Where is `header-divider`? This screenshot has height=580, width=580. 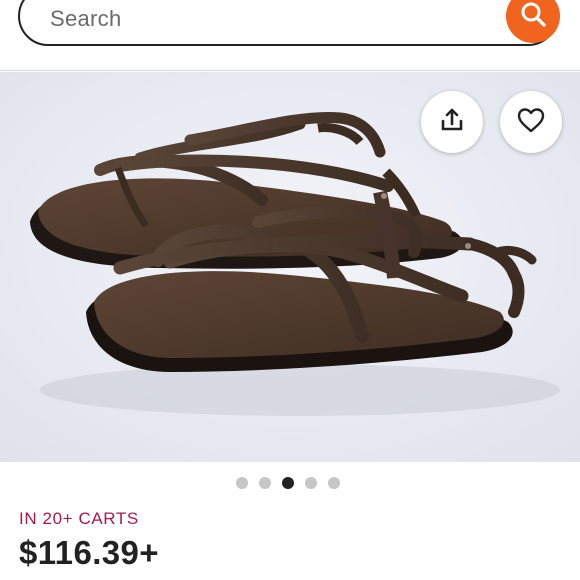 header-divider is located at coordinates (290, 70).